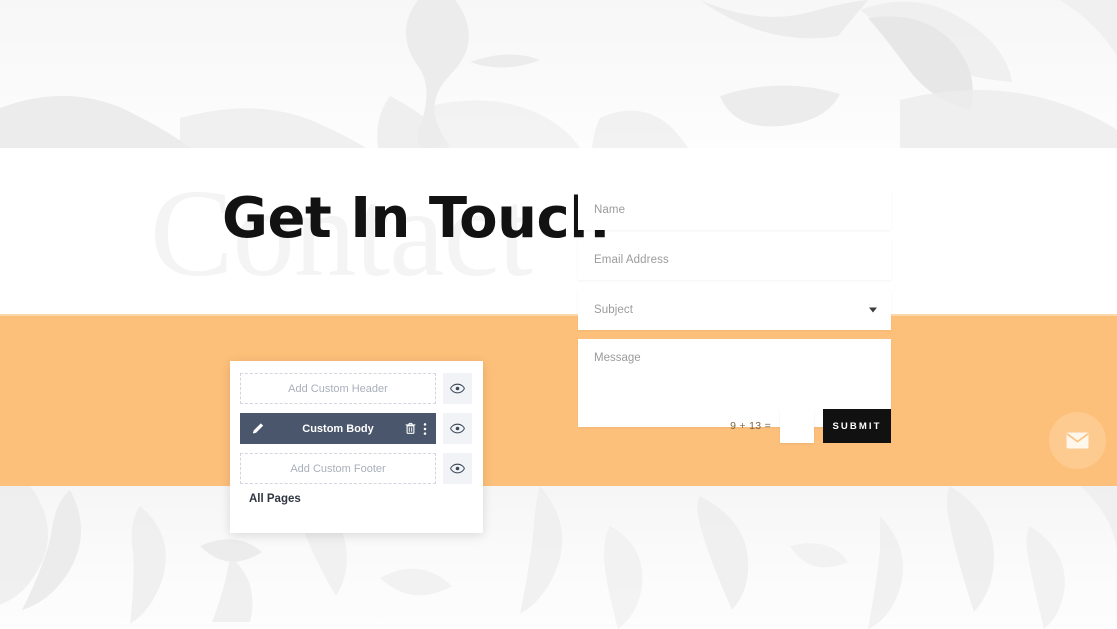 This screenshot has height=629, width=1117. I want to click on toggle-body-visibility-button, so click(457, 428).